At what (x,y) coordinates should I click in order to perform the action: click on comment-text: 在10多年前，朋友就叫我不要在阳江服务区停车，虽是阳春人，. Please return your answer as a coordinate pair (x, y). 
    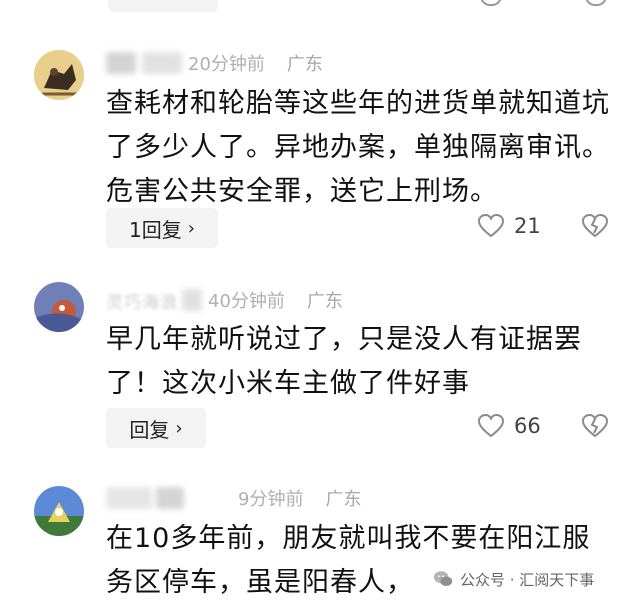
    Looking at the image, I should click on (348, 560).